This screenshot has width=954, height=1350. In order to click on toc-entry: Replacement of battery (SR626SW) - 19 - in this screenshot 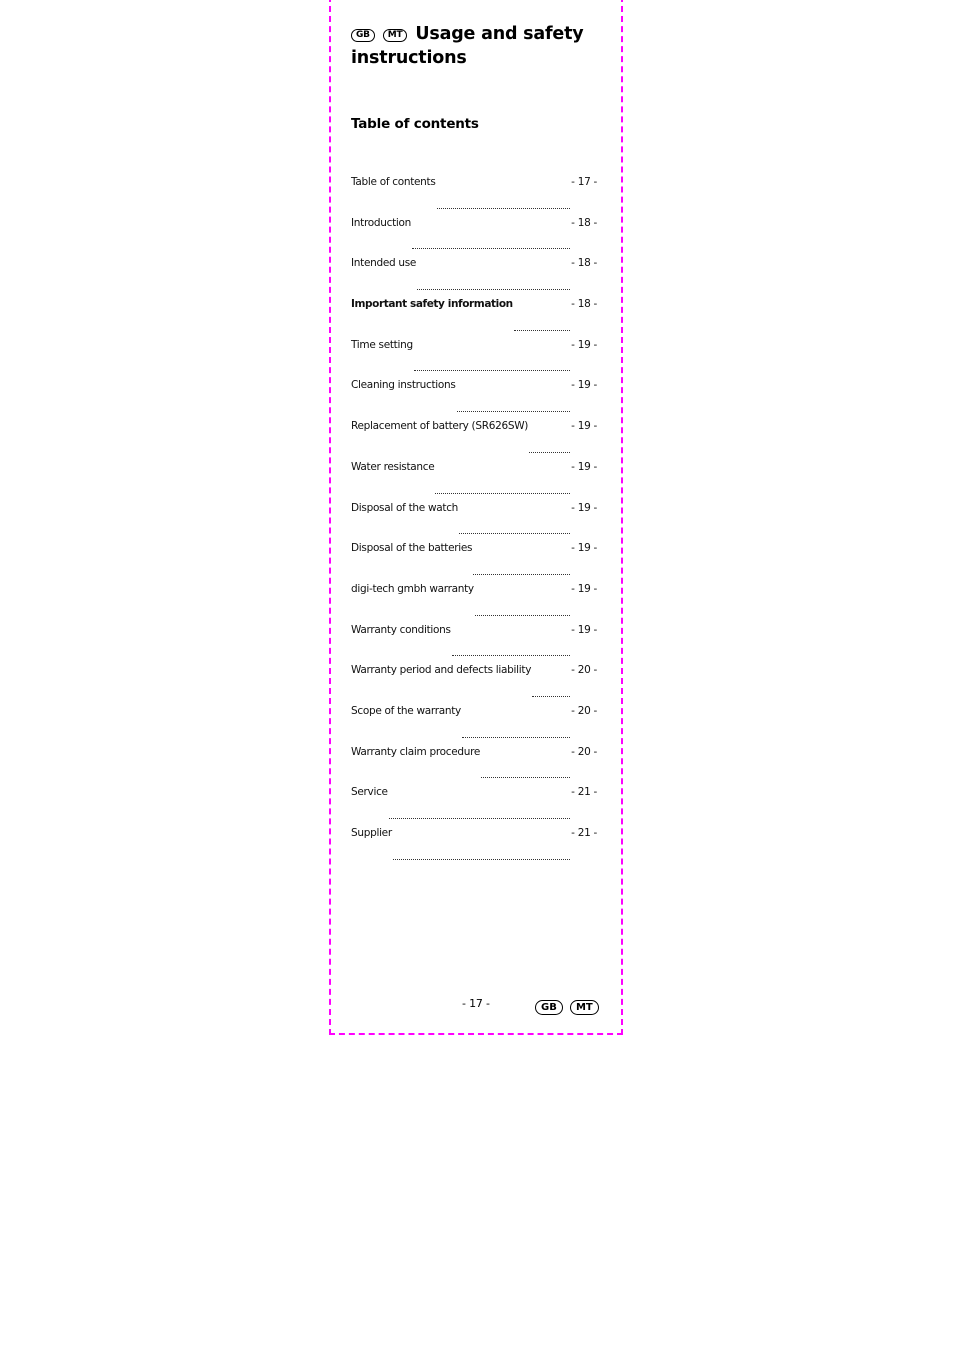, I will do `click(474, 440)`.